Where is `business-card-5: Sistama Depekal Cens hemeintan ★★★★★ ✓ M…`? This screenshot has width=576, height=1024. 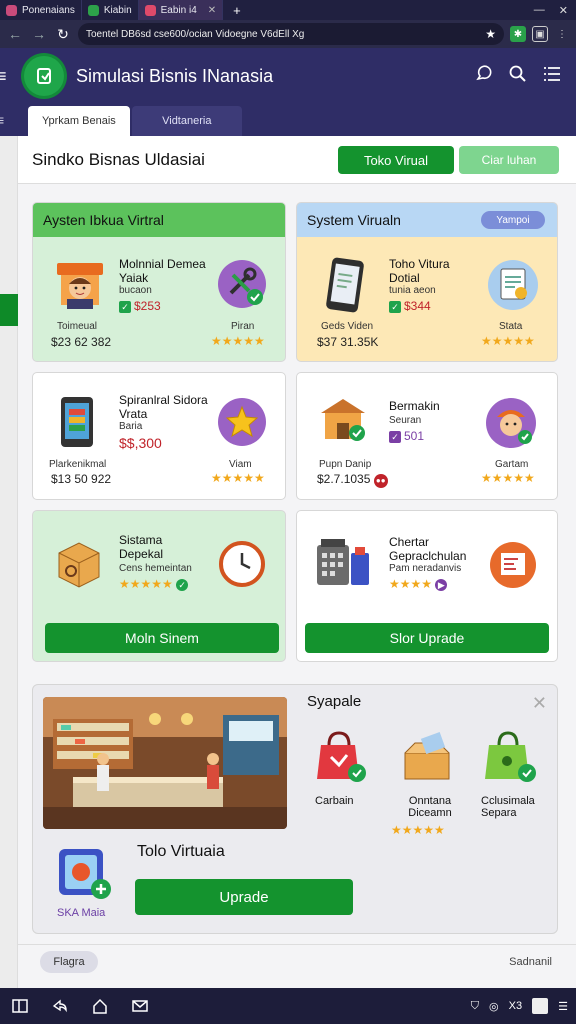
business-card-5: Sistama Depekal Cens hemeintan ★★★★★ ✓ M… is located at coordinates (159, 586).